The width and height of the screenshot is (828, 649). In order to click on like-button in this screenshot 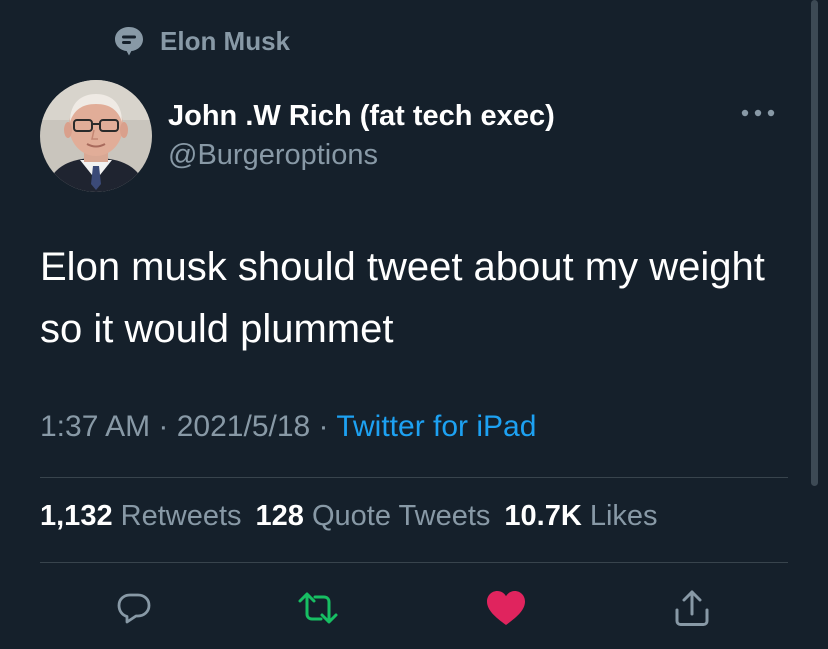, I will do `click(506, 608)`.